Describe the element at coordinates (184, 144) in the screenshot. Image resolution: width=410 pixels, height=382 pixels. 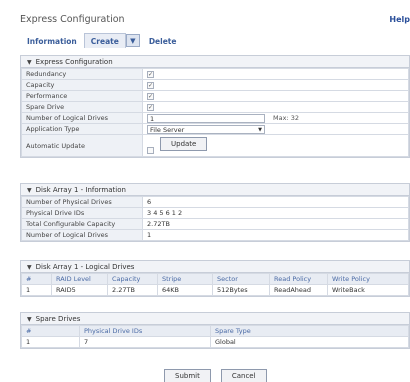
I see `update-button: Update` at that location.